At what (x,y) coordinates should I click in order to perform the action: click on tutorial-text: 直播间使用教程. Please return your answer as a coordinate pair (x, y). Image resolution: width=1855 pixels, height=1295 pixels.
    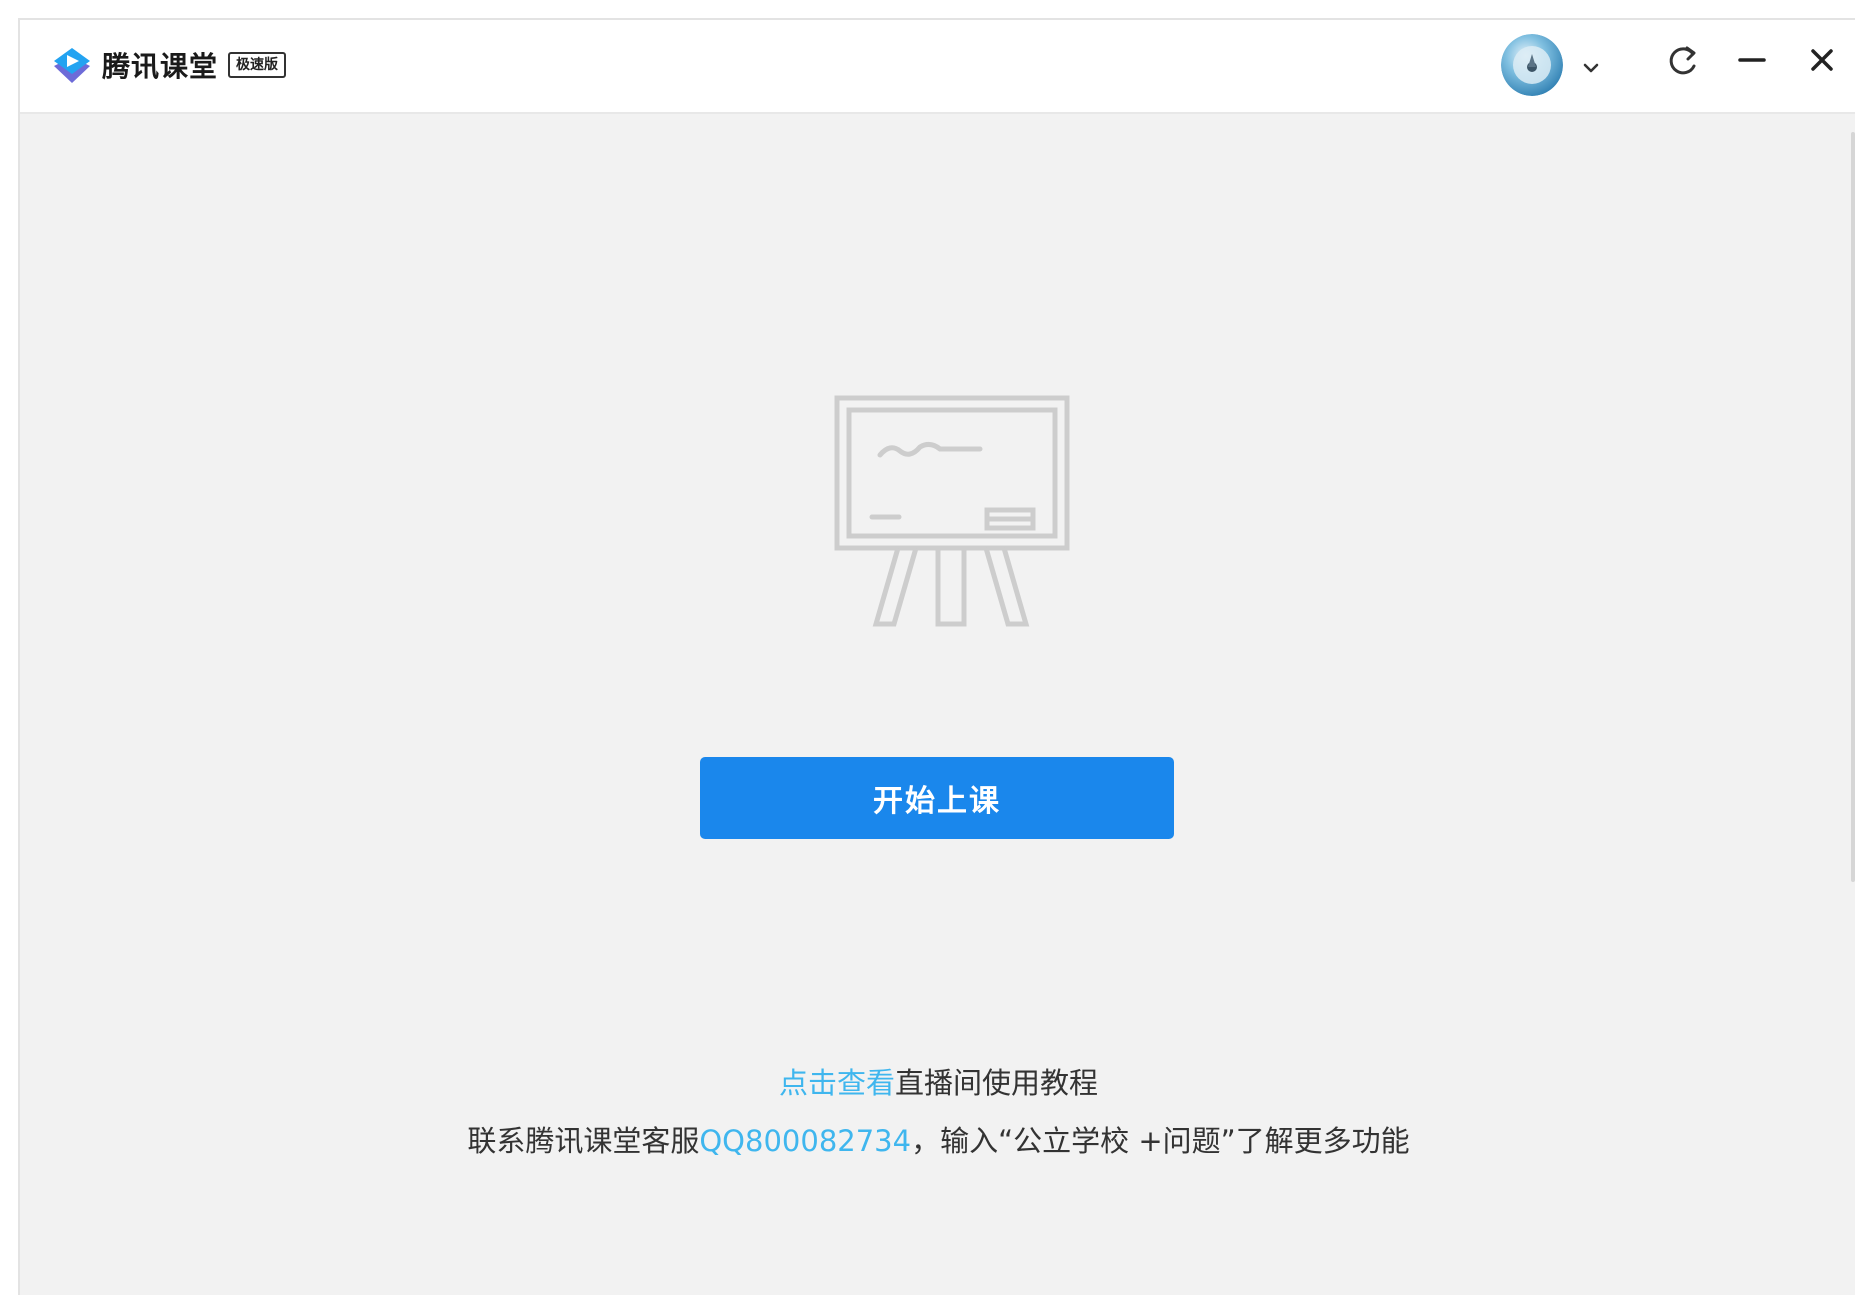
    Looking at the image, I should click on (997, 1083).